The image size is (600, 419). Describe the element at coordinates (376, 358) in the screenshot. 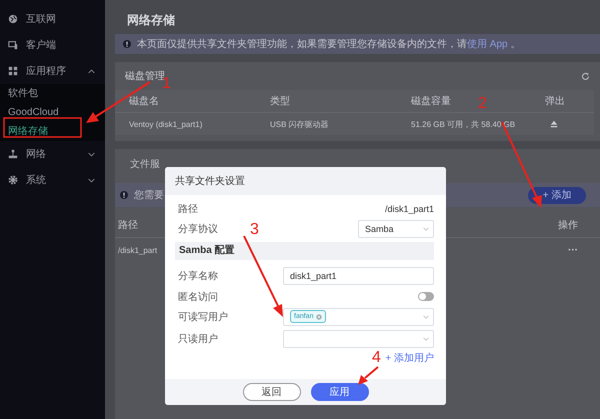

I see `annotation-number: 4` at that location.